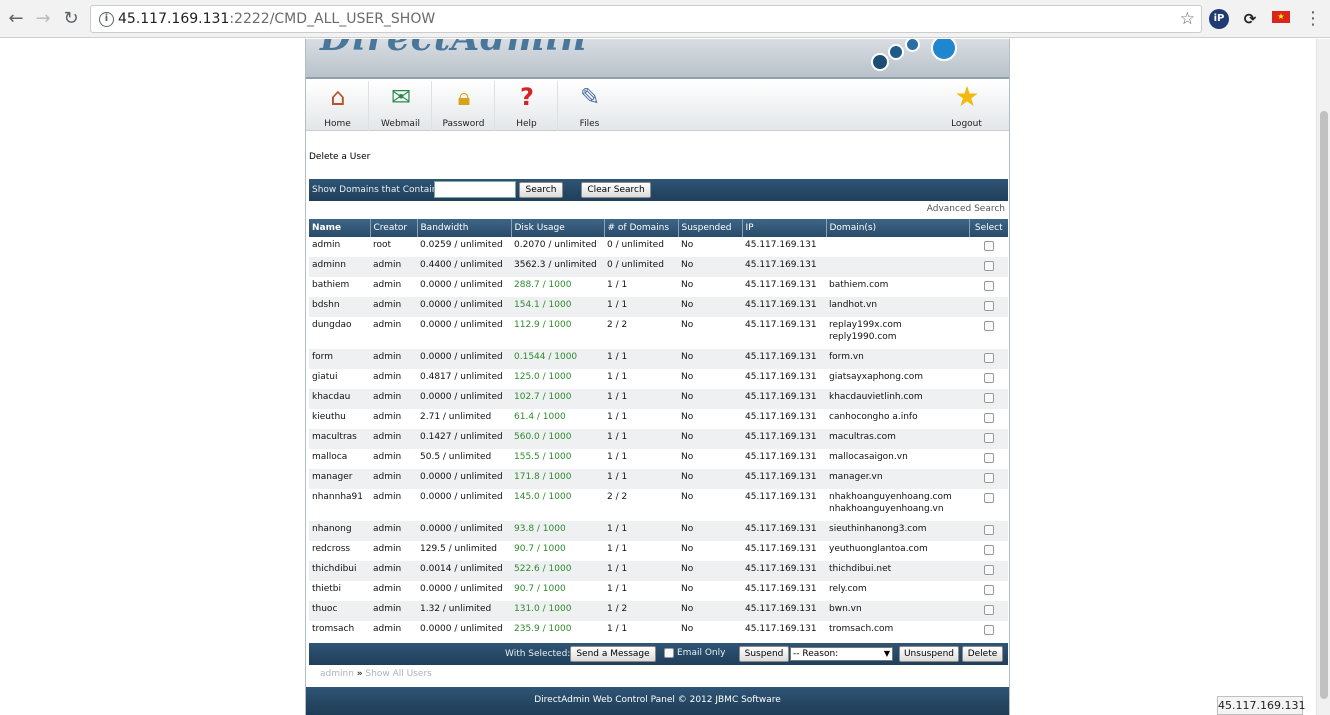  What do you see at coordinates (1261, 705) in the screenshot?
I see `status-ip-badge: 45.117.169.131` at bounding box center [1261, 705].